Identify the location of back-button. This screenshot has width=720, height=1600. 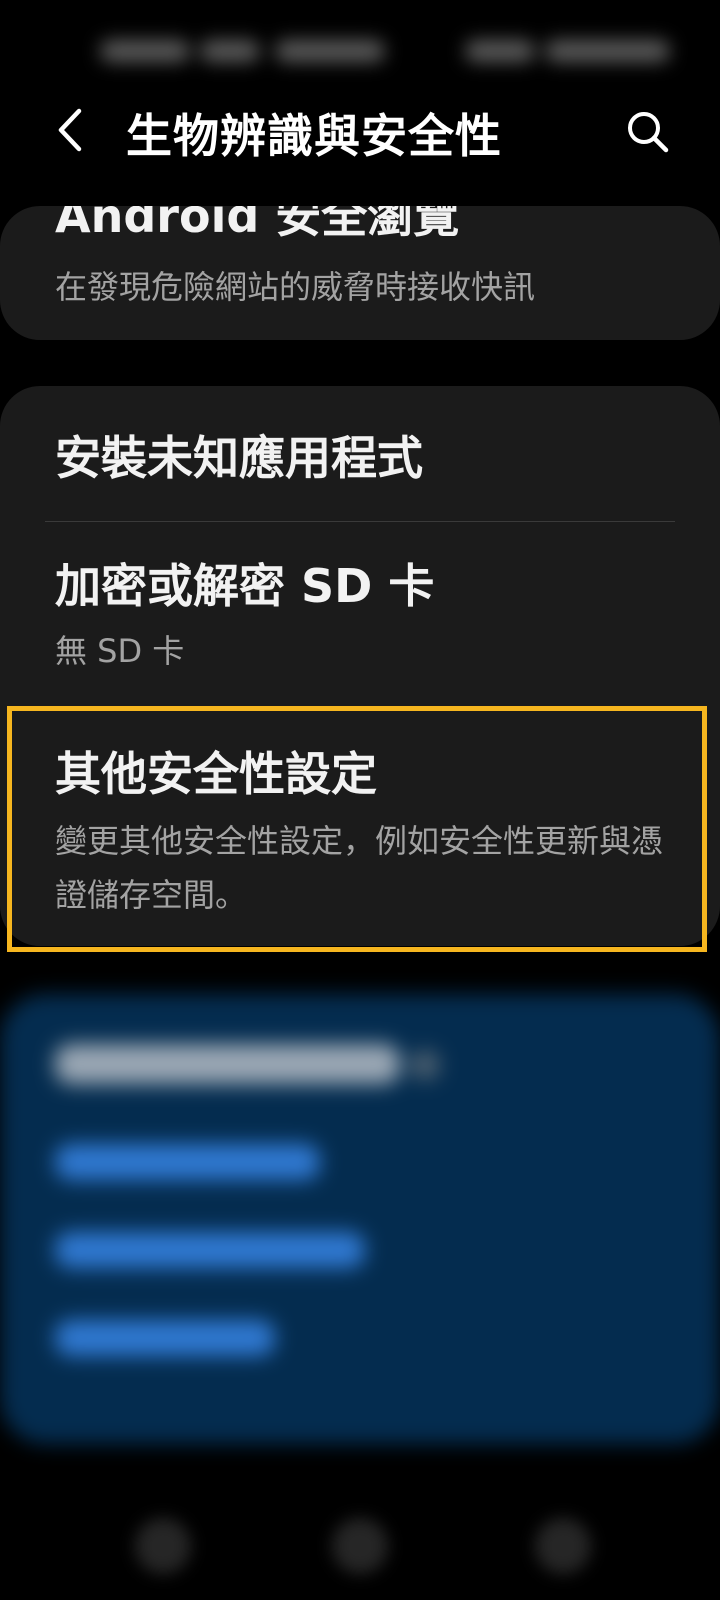
(70, 130).